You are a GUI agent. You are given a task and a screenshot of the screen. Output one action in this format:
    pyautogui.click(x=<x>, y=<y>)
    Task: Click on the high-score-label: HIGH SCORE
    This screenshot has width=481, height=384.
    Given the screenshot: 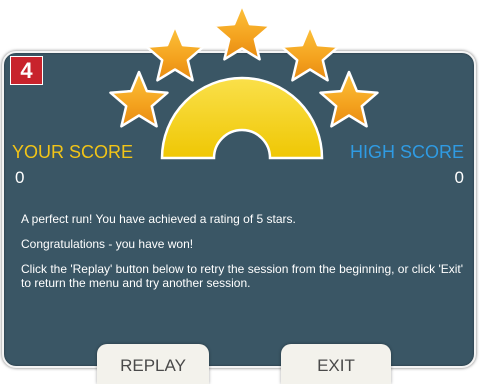 What is the action you would take?
    pyautogui.click(x=406, y=152)
    